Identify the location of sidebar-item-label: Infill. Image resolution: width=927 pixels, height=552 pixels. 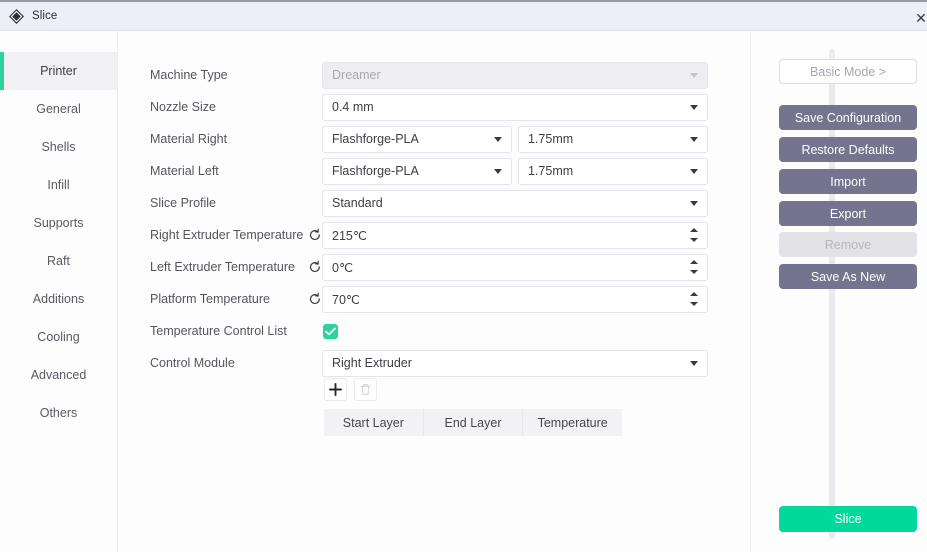
(58, 185).